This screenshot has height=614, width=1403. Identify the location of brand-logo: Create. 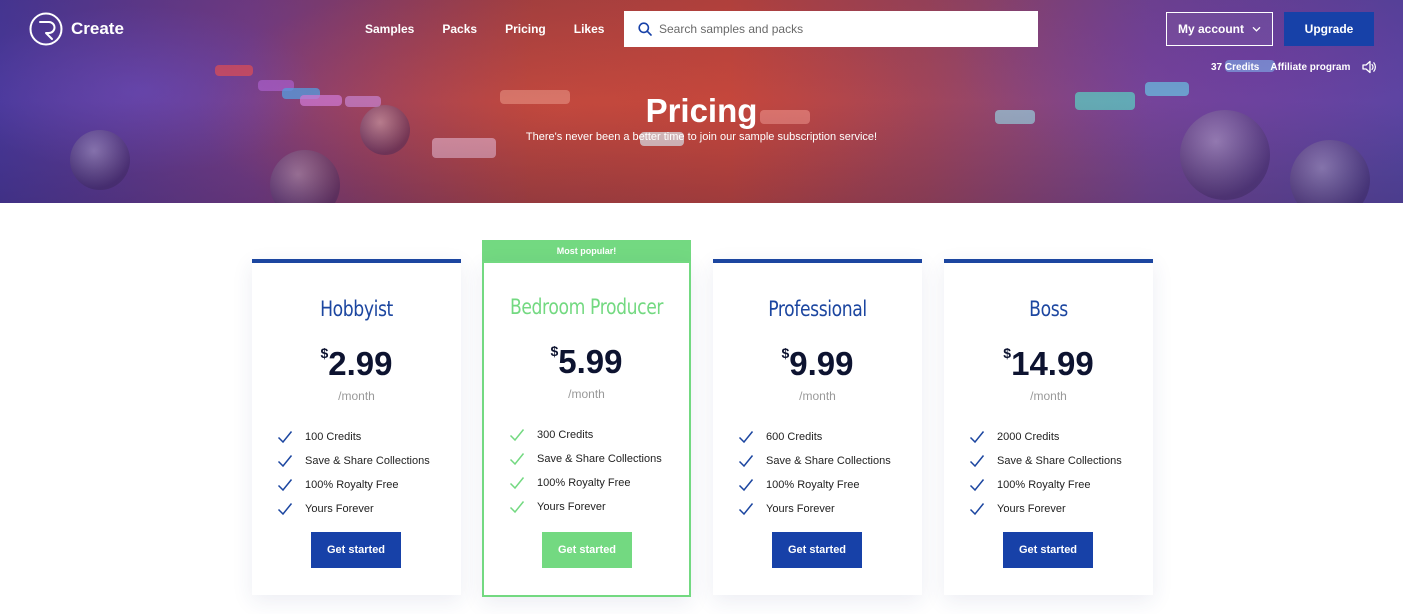
(76, 29).